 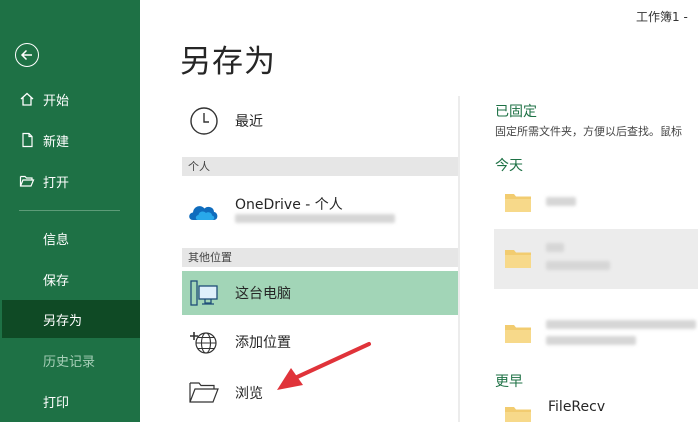 I want to click on nav-info: 信息, so click(x=70, y=238).